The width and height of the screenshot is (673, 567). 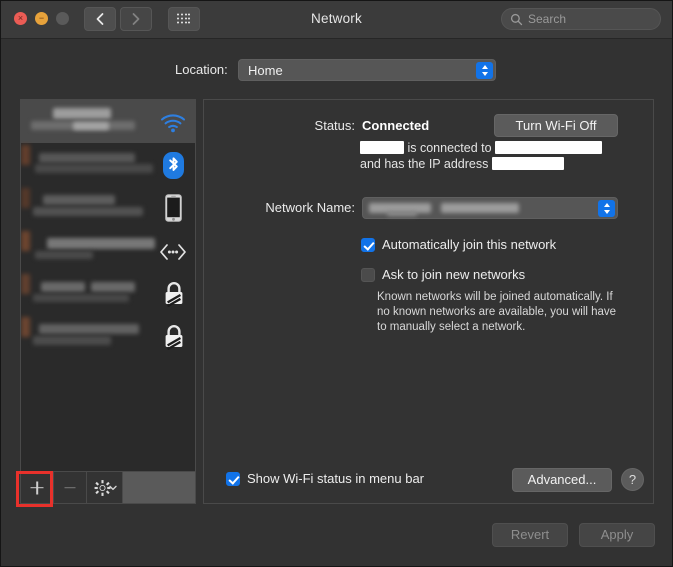 What do you see at coordinates (549, 147) in the screenshot?
I see `redacted-ssid` at bounding box center [549, 147].